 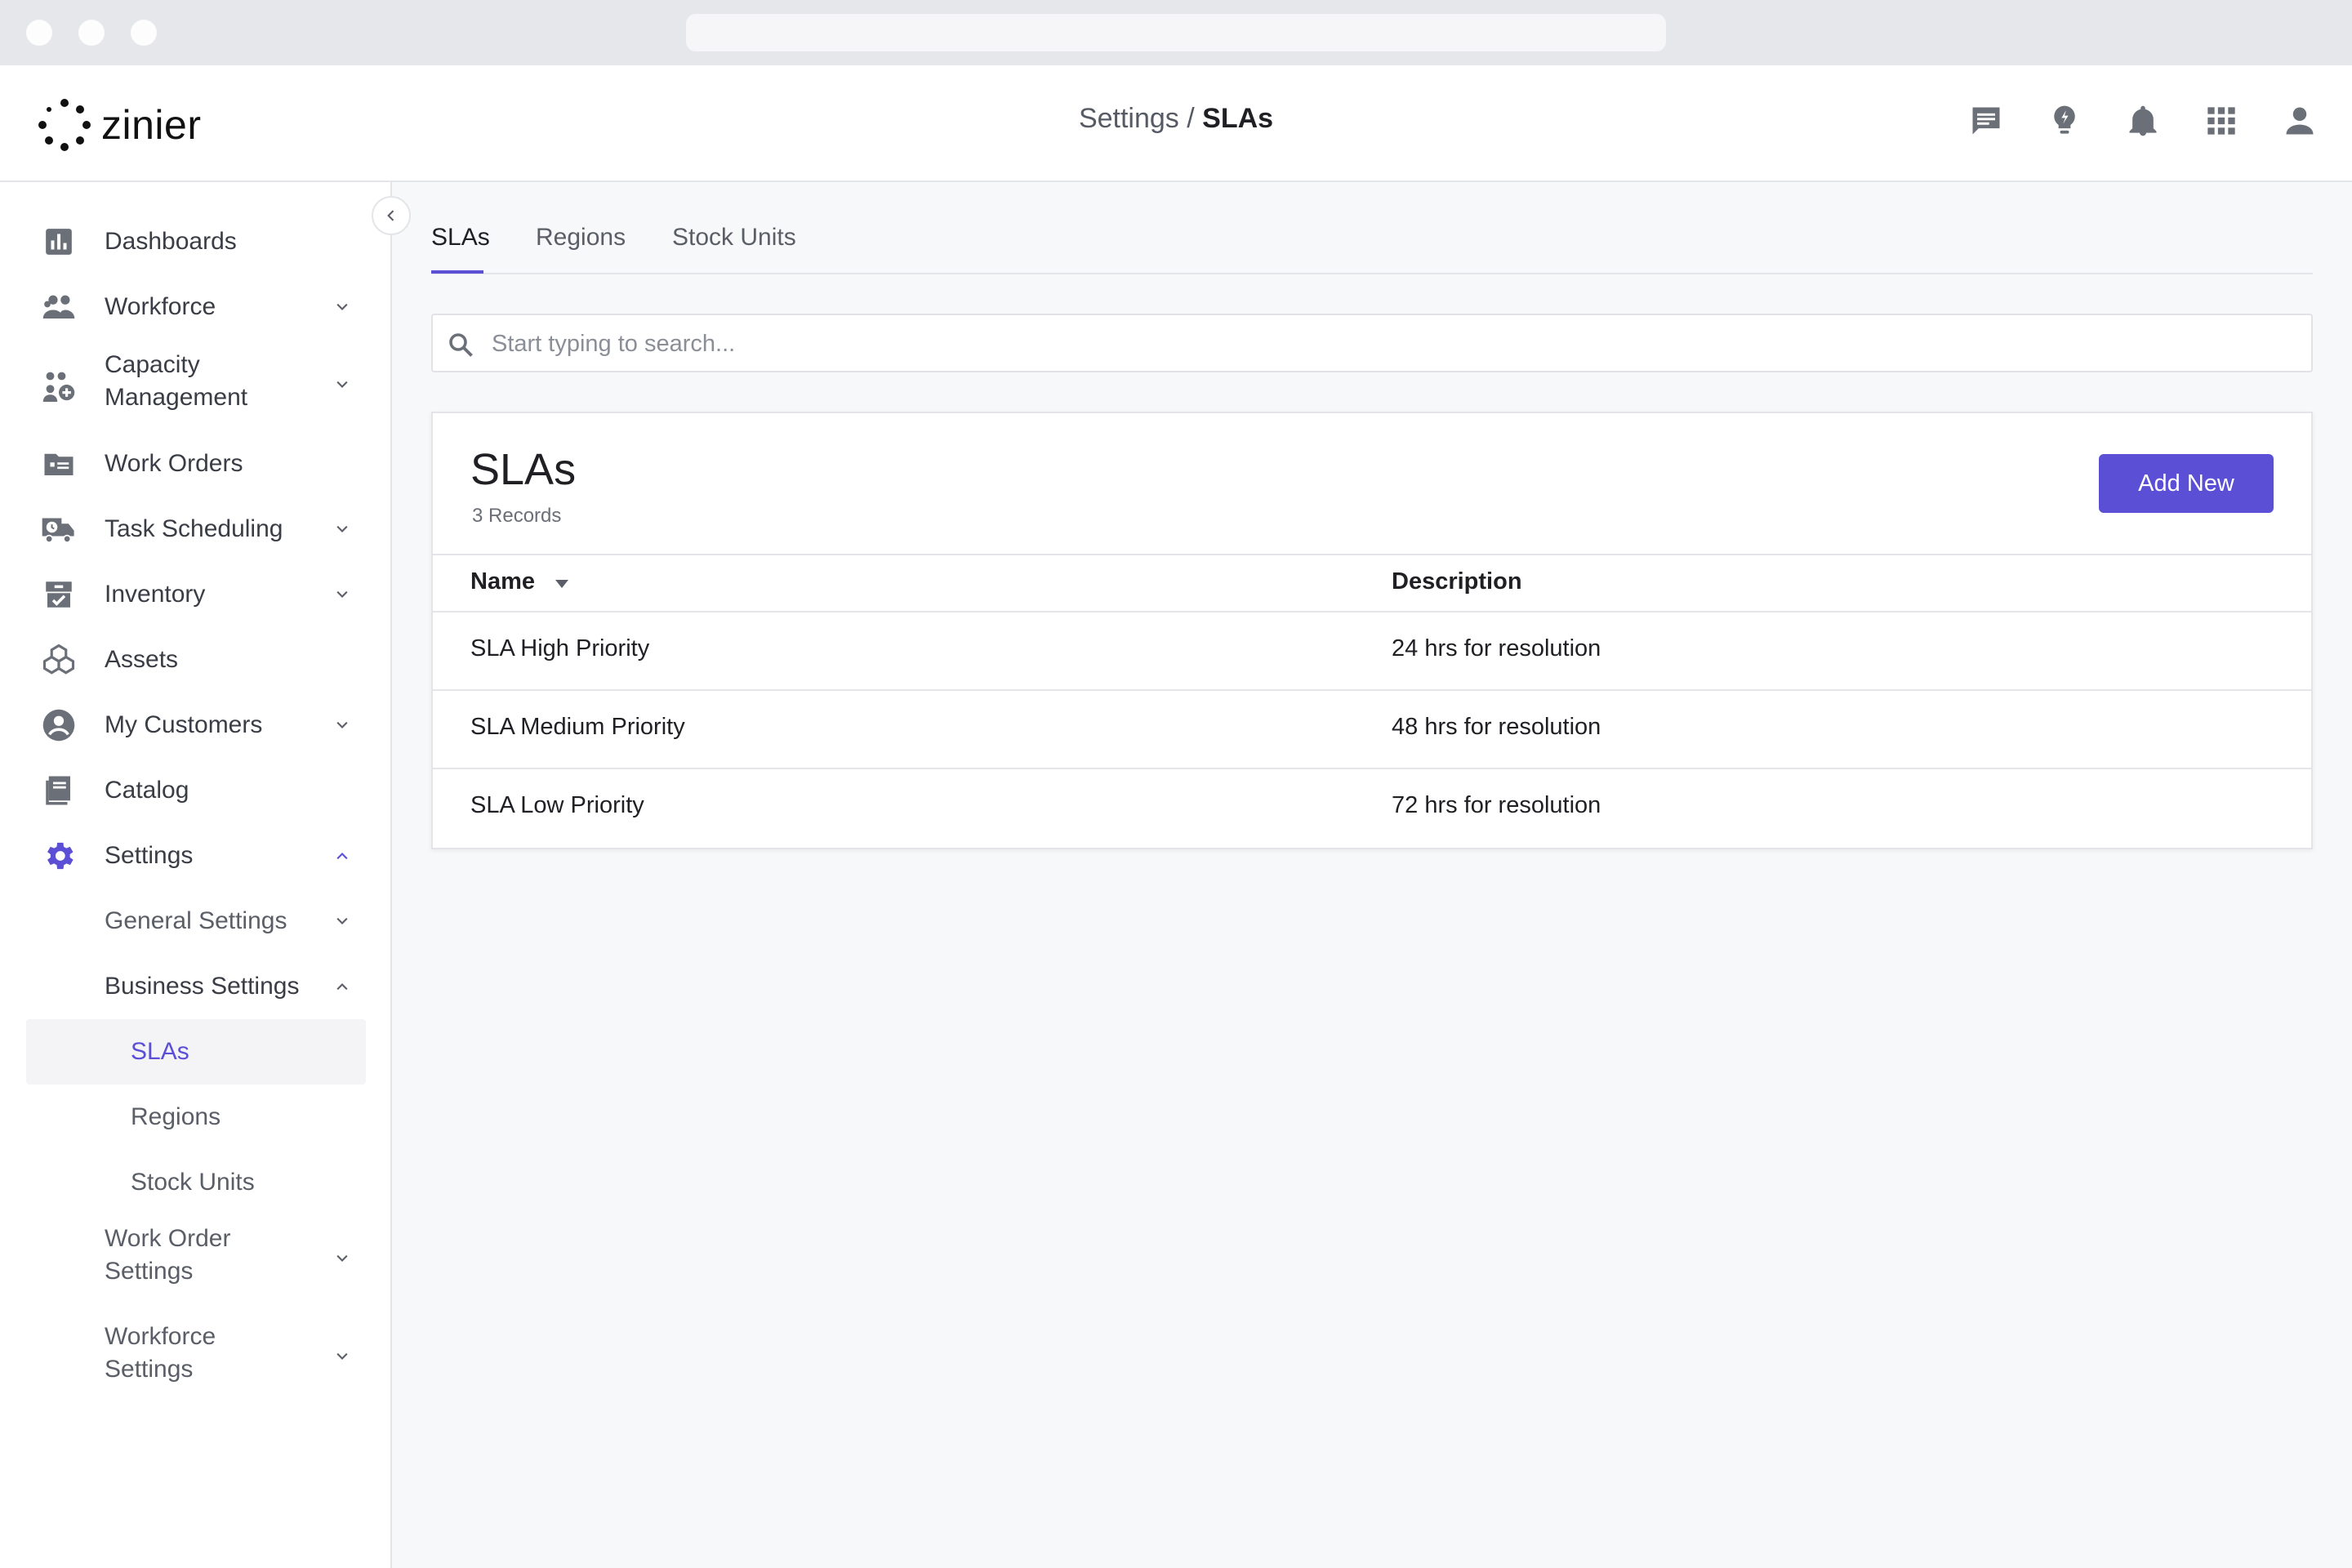 What do you see at coordinates (1390, 344) in the screenshot?
I see `search-input` at bounding box center [1390, 344].